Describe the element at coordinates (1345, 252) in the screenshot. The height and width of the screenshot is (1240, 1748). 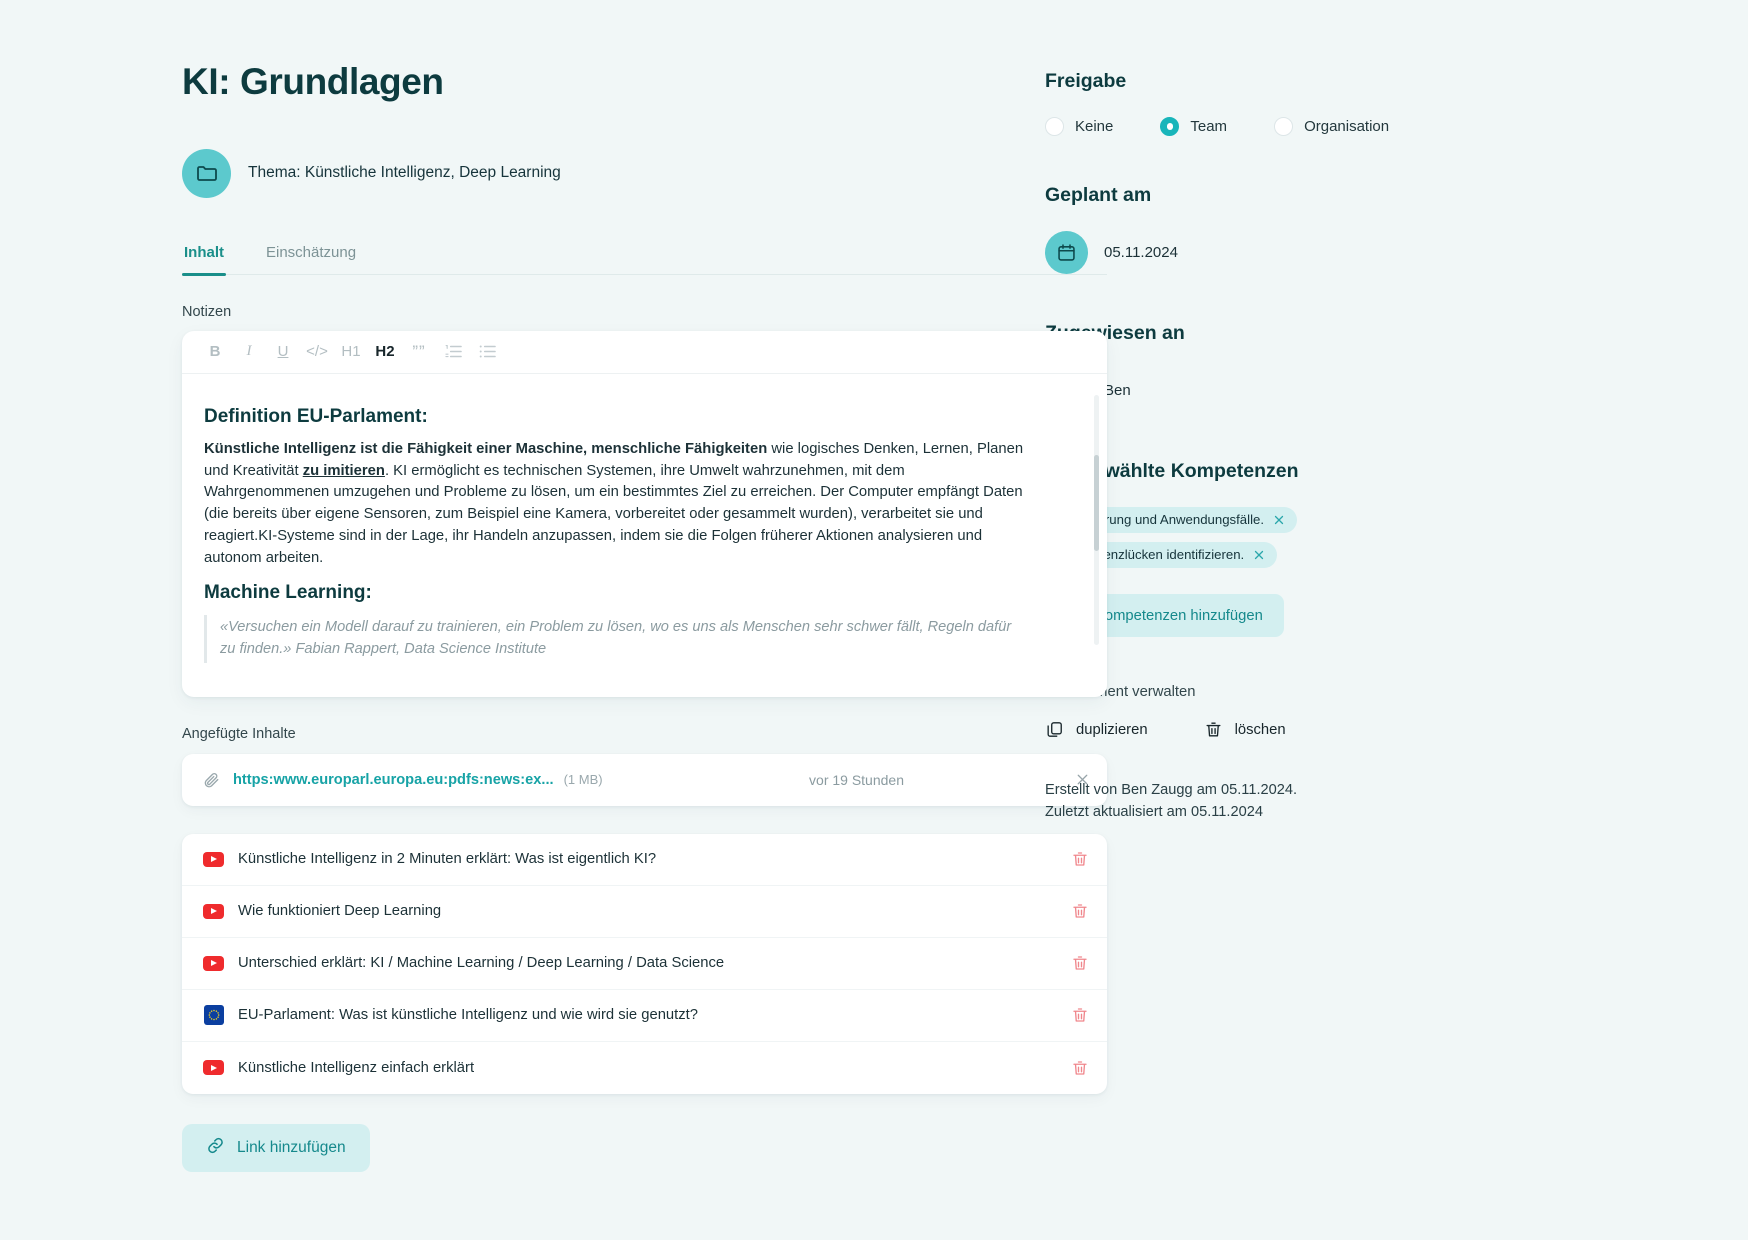
I see `geplant-row: 05.11.2024` at that location.